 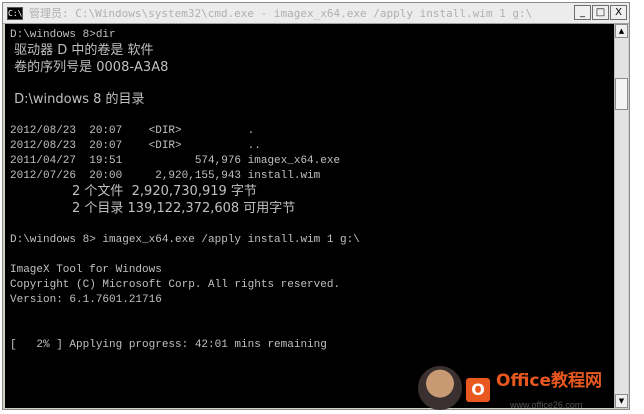 What do you see at coordinates (86, 300) in the screenshot?
I see `console-line: Version: 6.1.7601.21716` at bounding box center [86, 300].